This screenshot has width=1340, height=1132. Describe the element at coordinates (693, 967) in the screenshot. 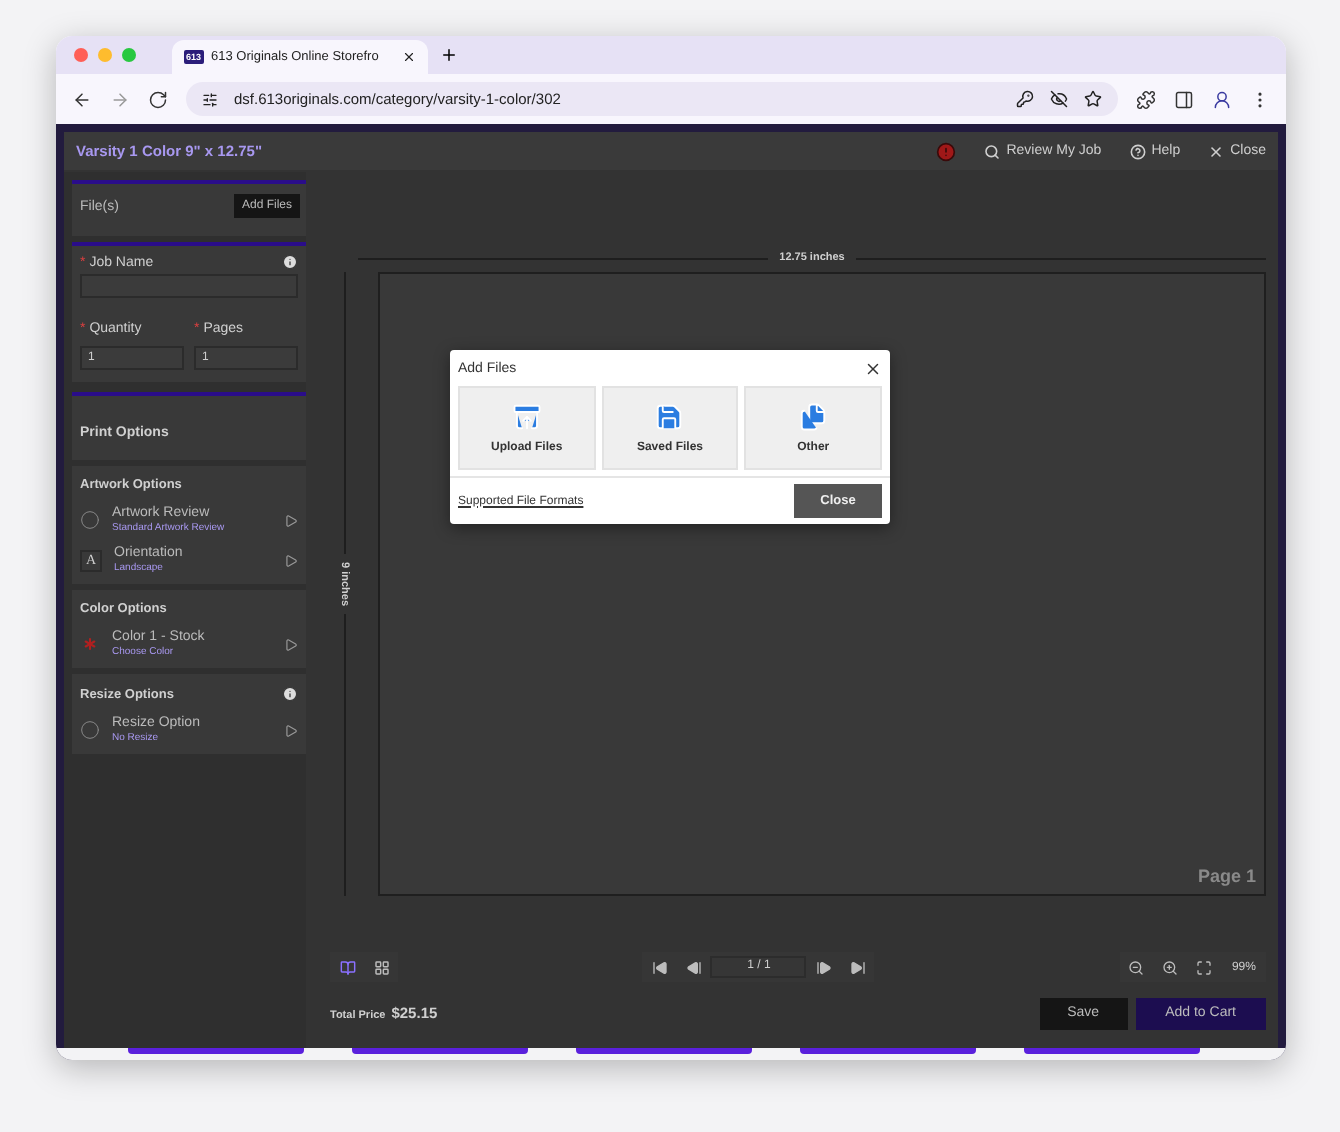

I see `step-back-icon` at that location.